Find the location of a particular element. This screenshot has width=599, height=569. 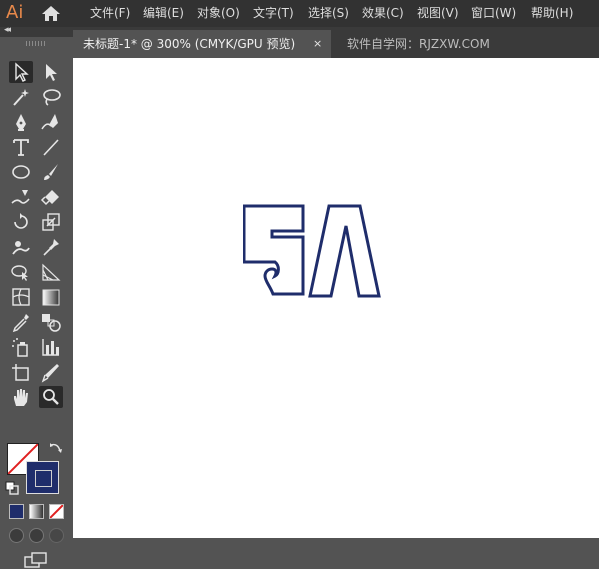

home-icon is located at coordinates (51, 13).